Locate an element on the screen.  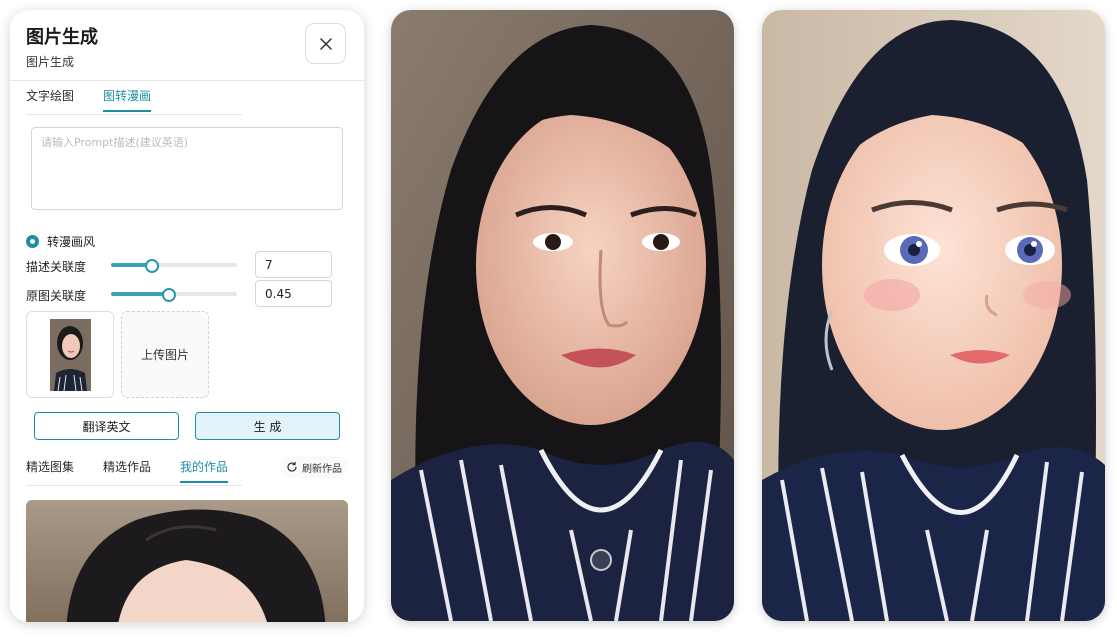
prompt-input is located at coordinates (187, 168).